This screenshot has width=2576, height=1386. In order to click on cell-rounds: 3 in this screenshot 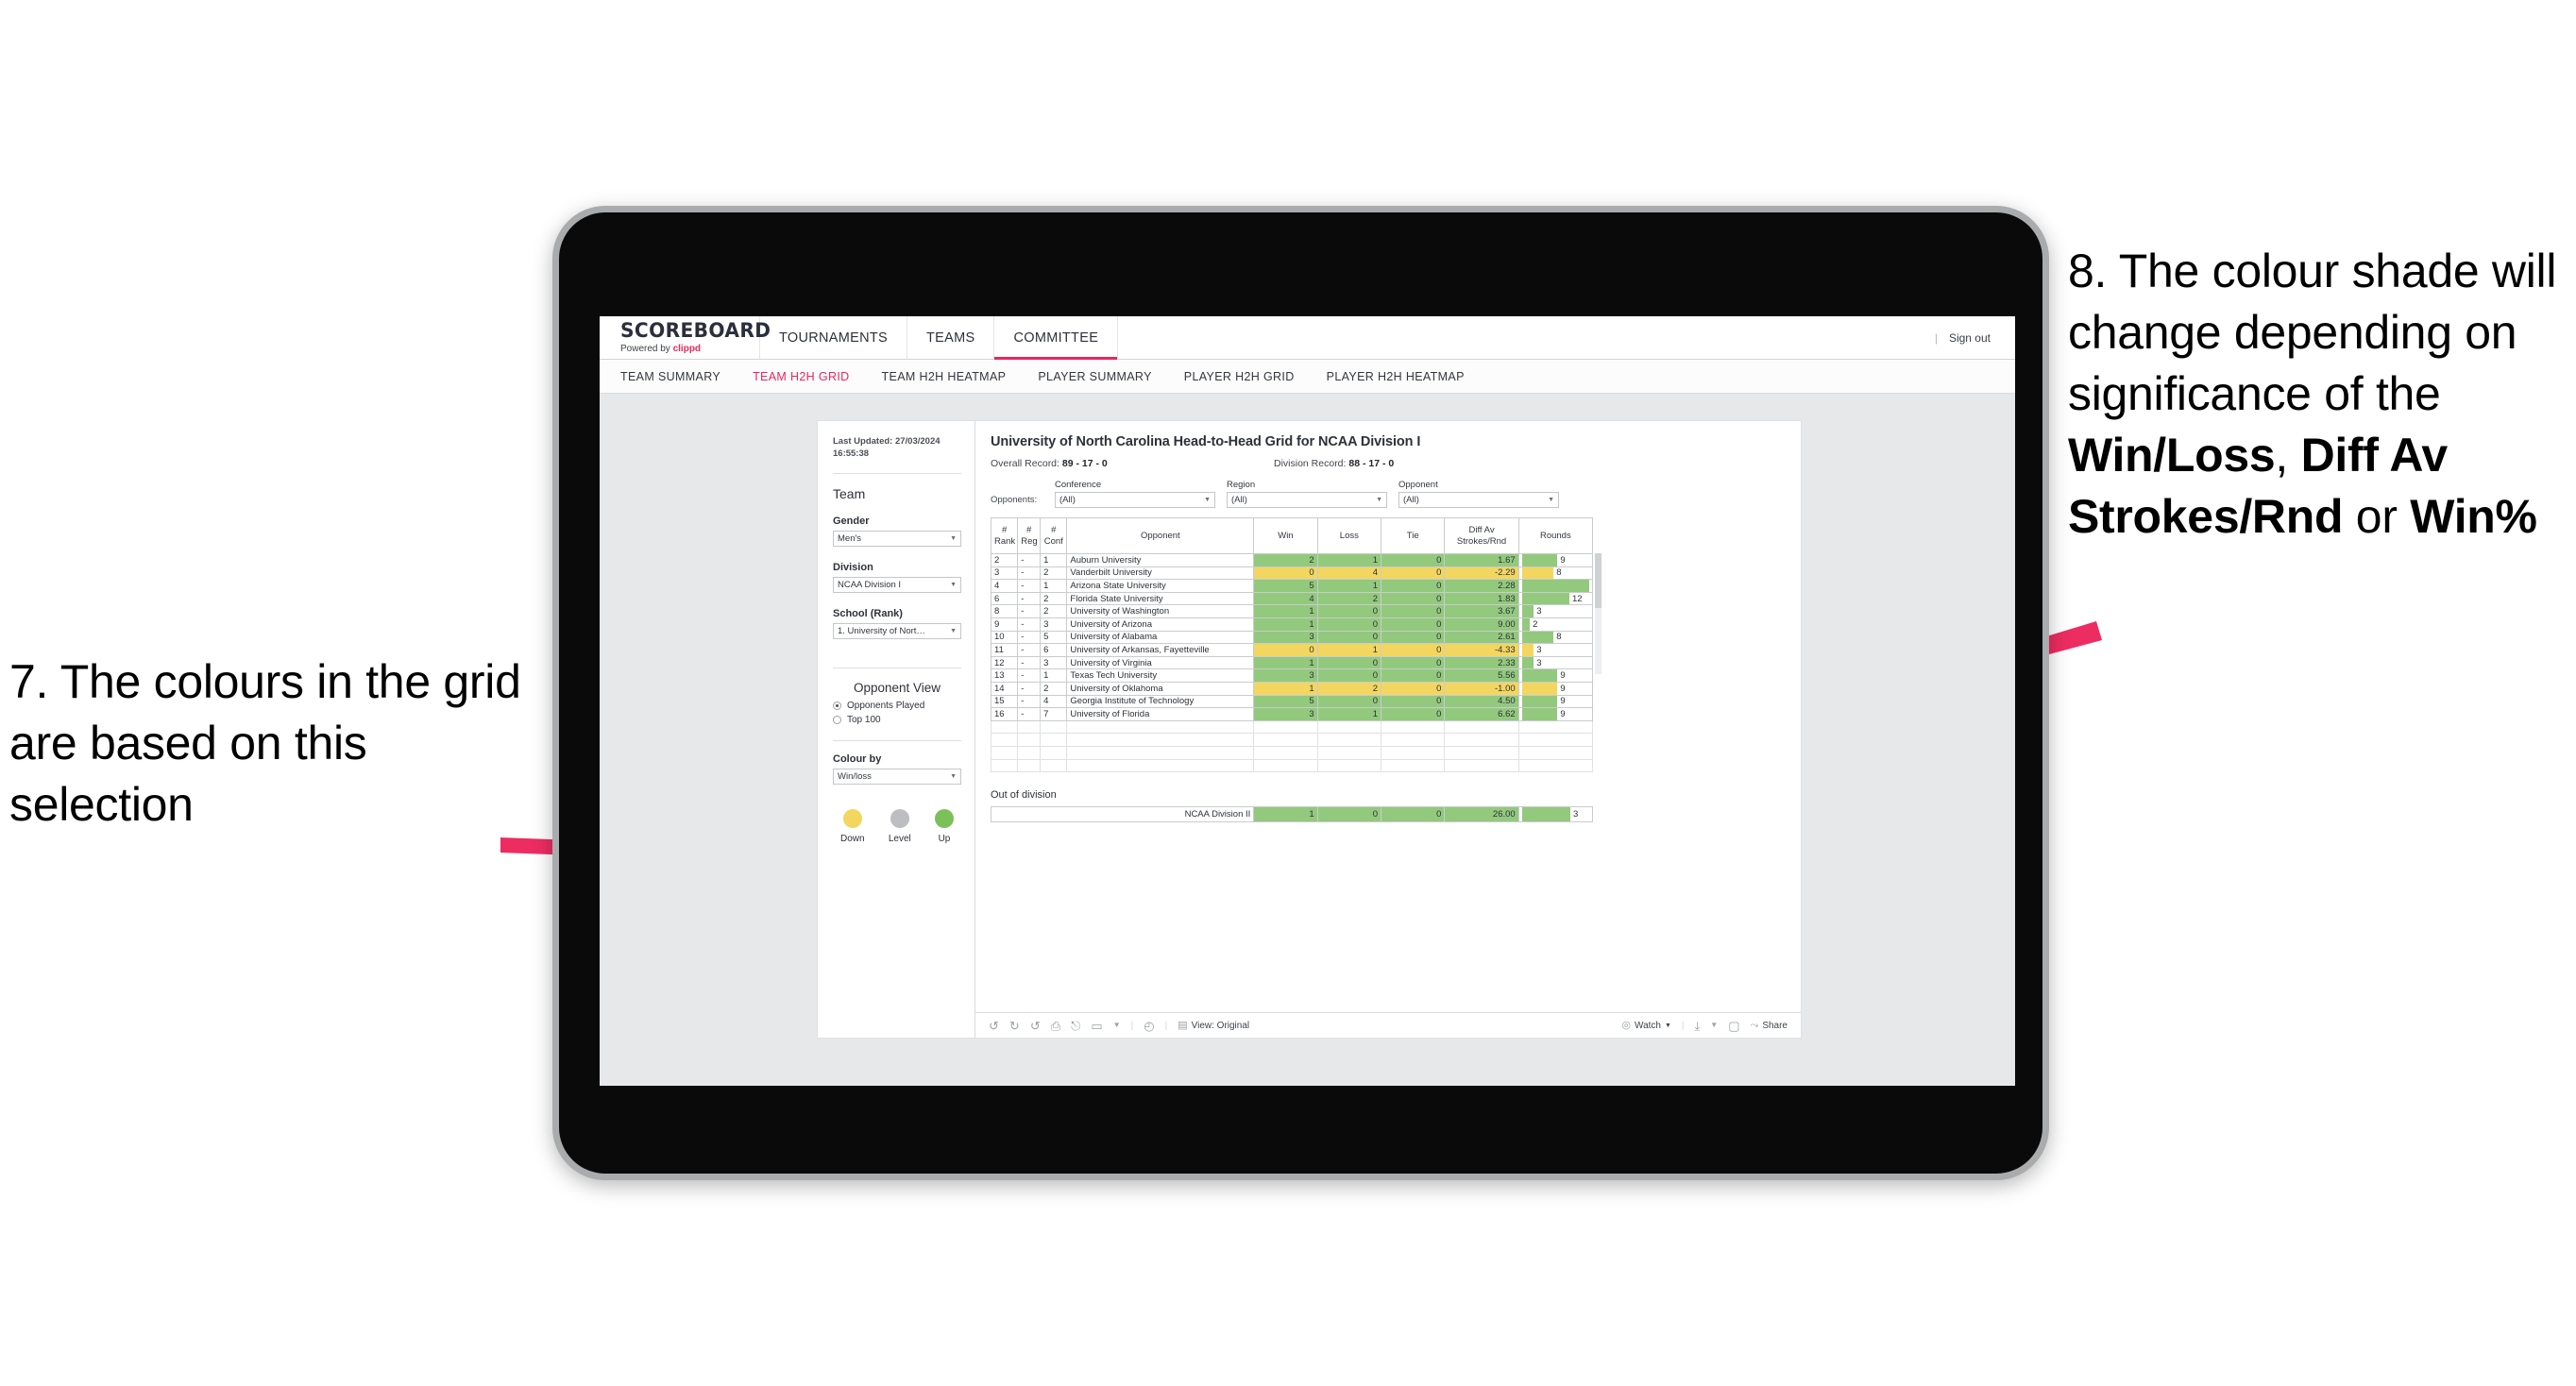, I will do `click(1555, 662)`.